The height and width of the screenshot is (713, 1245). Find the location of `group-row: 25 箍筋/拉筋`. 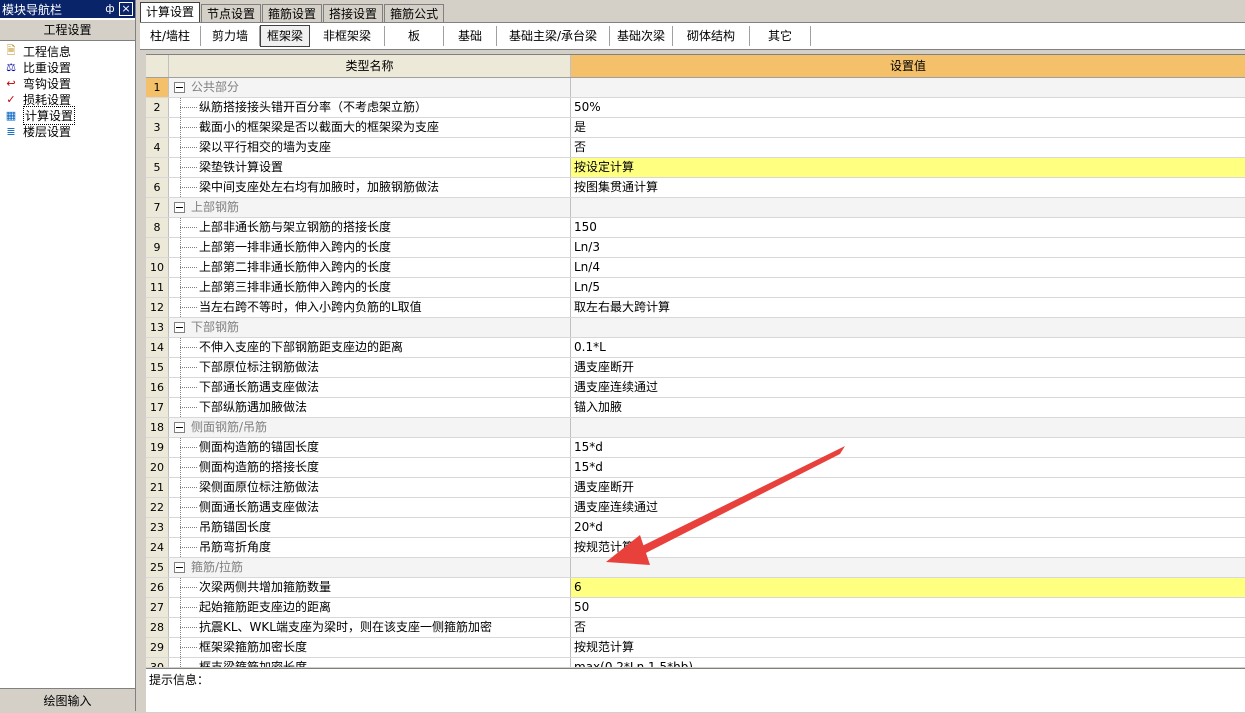

group-row: 25 箍筋/拉筋 is located at coordinates (695, 568).